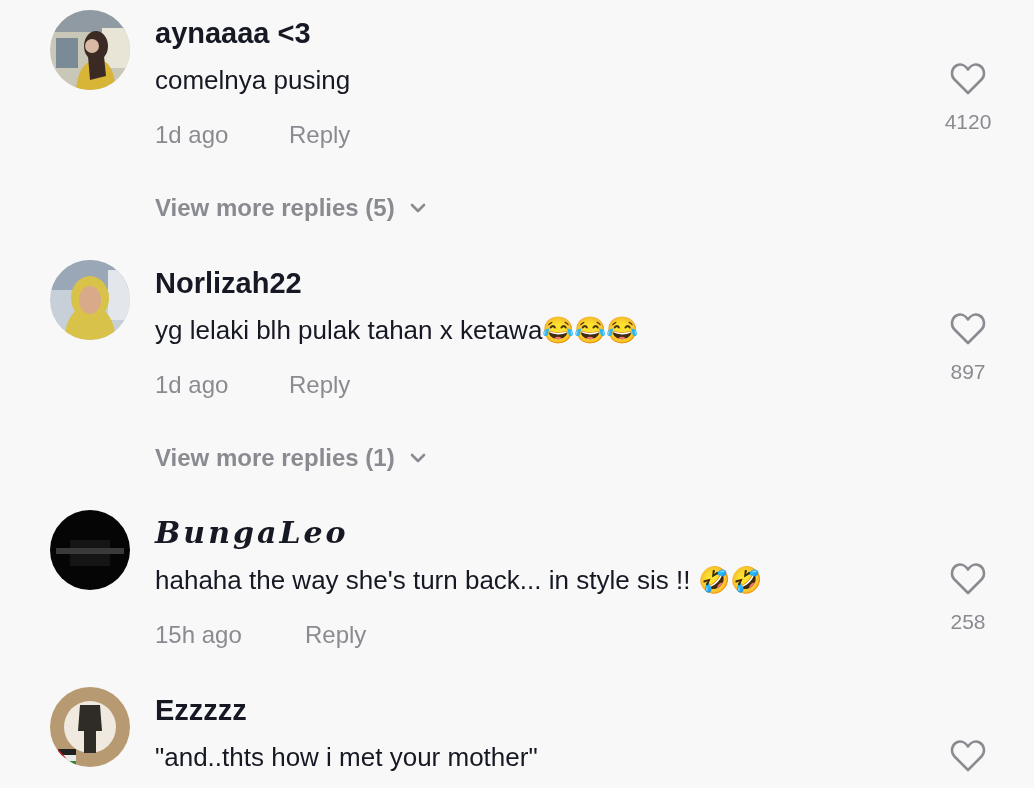 The width and height of the screenshot is (1034, 788). What do you see at coordinates (397, 330) in the screenshot?
I see `comment-text: yg lelaki blh pulak tahan x ketawa😂😂😂` at bounding box center [397, 330].